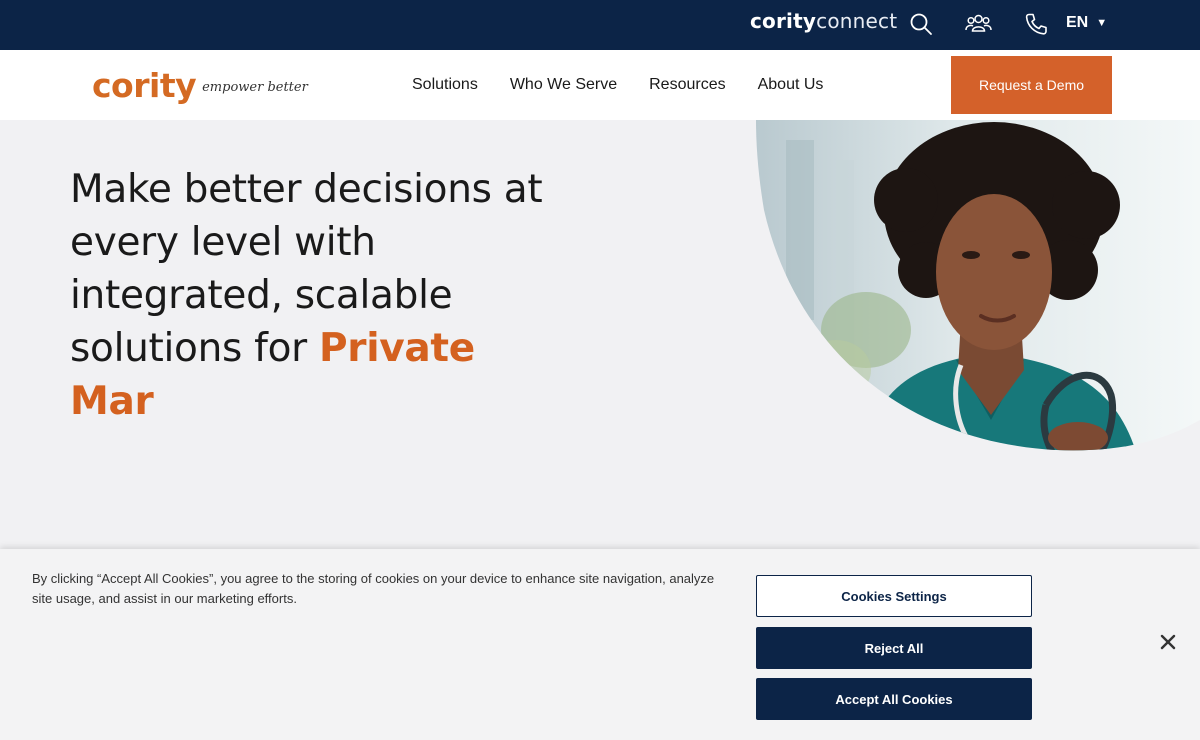 This screenshot has width=1200, height=740. I want to click on connect-word: connect, so click(857, 21).